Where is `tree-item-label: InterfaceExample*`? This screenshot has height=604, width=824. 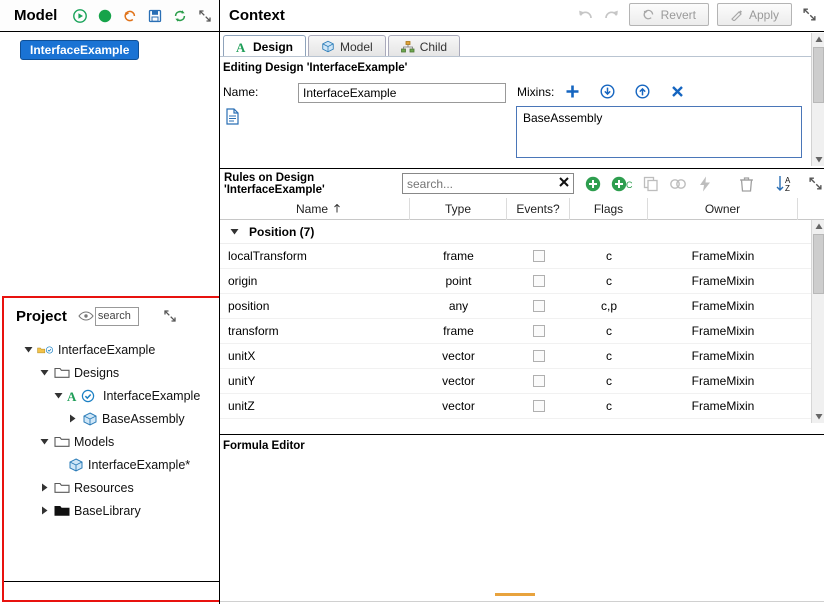 tree-item-label: InterfaceExample* is located at coordinates (139, 464).